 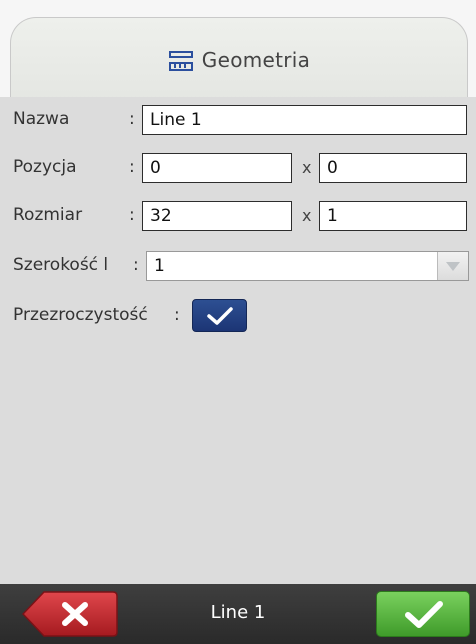 I want to click on ok-button, so click(x=423, y=614).